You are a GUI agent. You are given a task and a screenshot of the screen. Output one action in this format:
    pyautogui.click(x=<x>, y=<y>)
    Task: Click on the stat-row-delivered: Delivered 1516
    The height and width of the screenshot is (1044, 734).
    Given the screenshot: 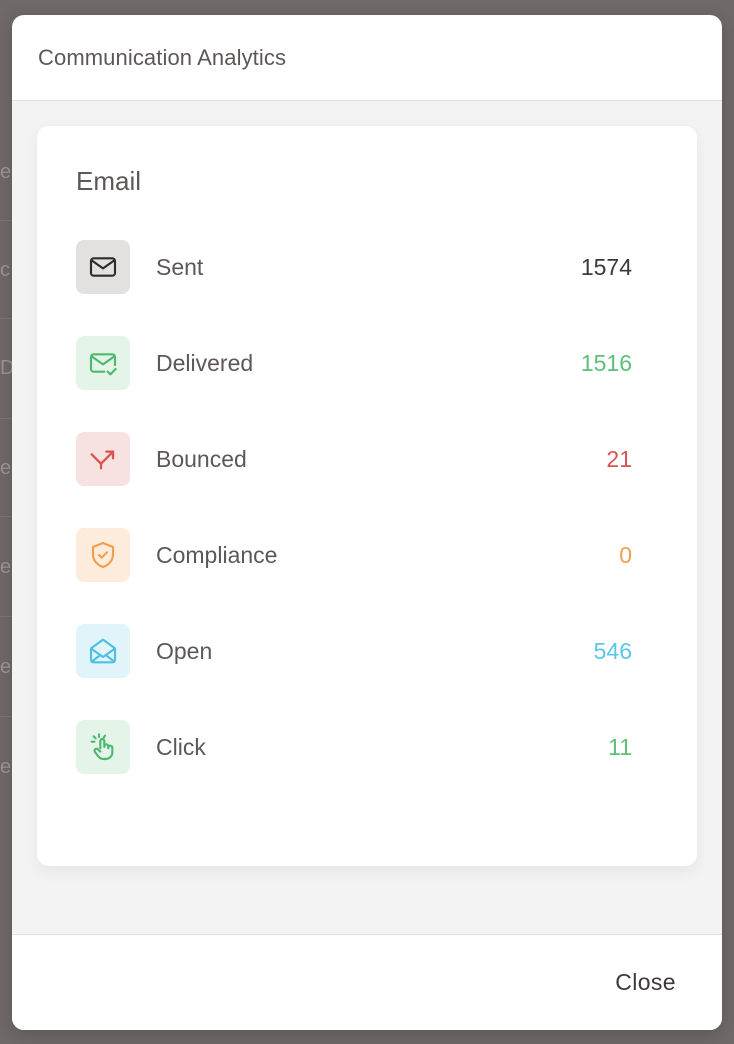 What is the action you would take?
    pyautogui.click(x=354, y=363)
    